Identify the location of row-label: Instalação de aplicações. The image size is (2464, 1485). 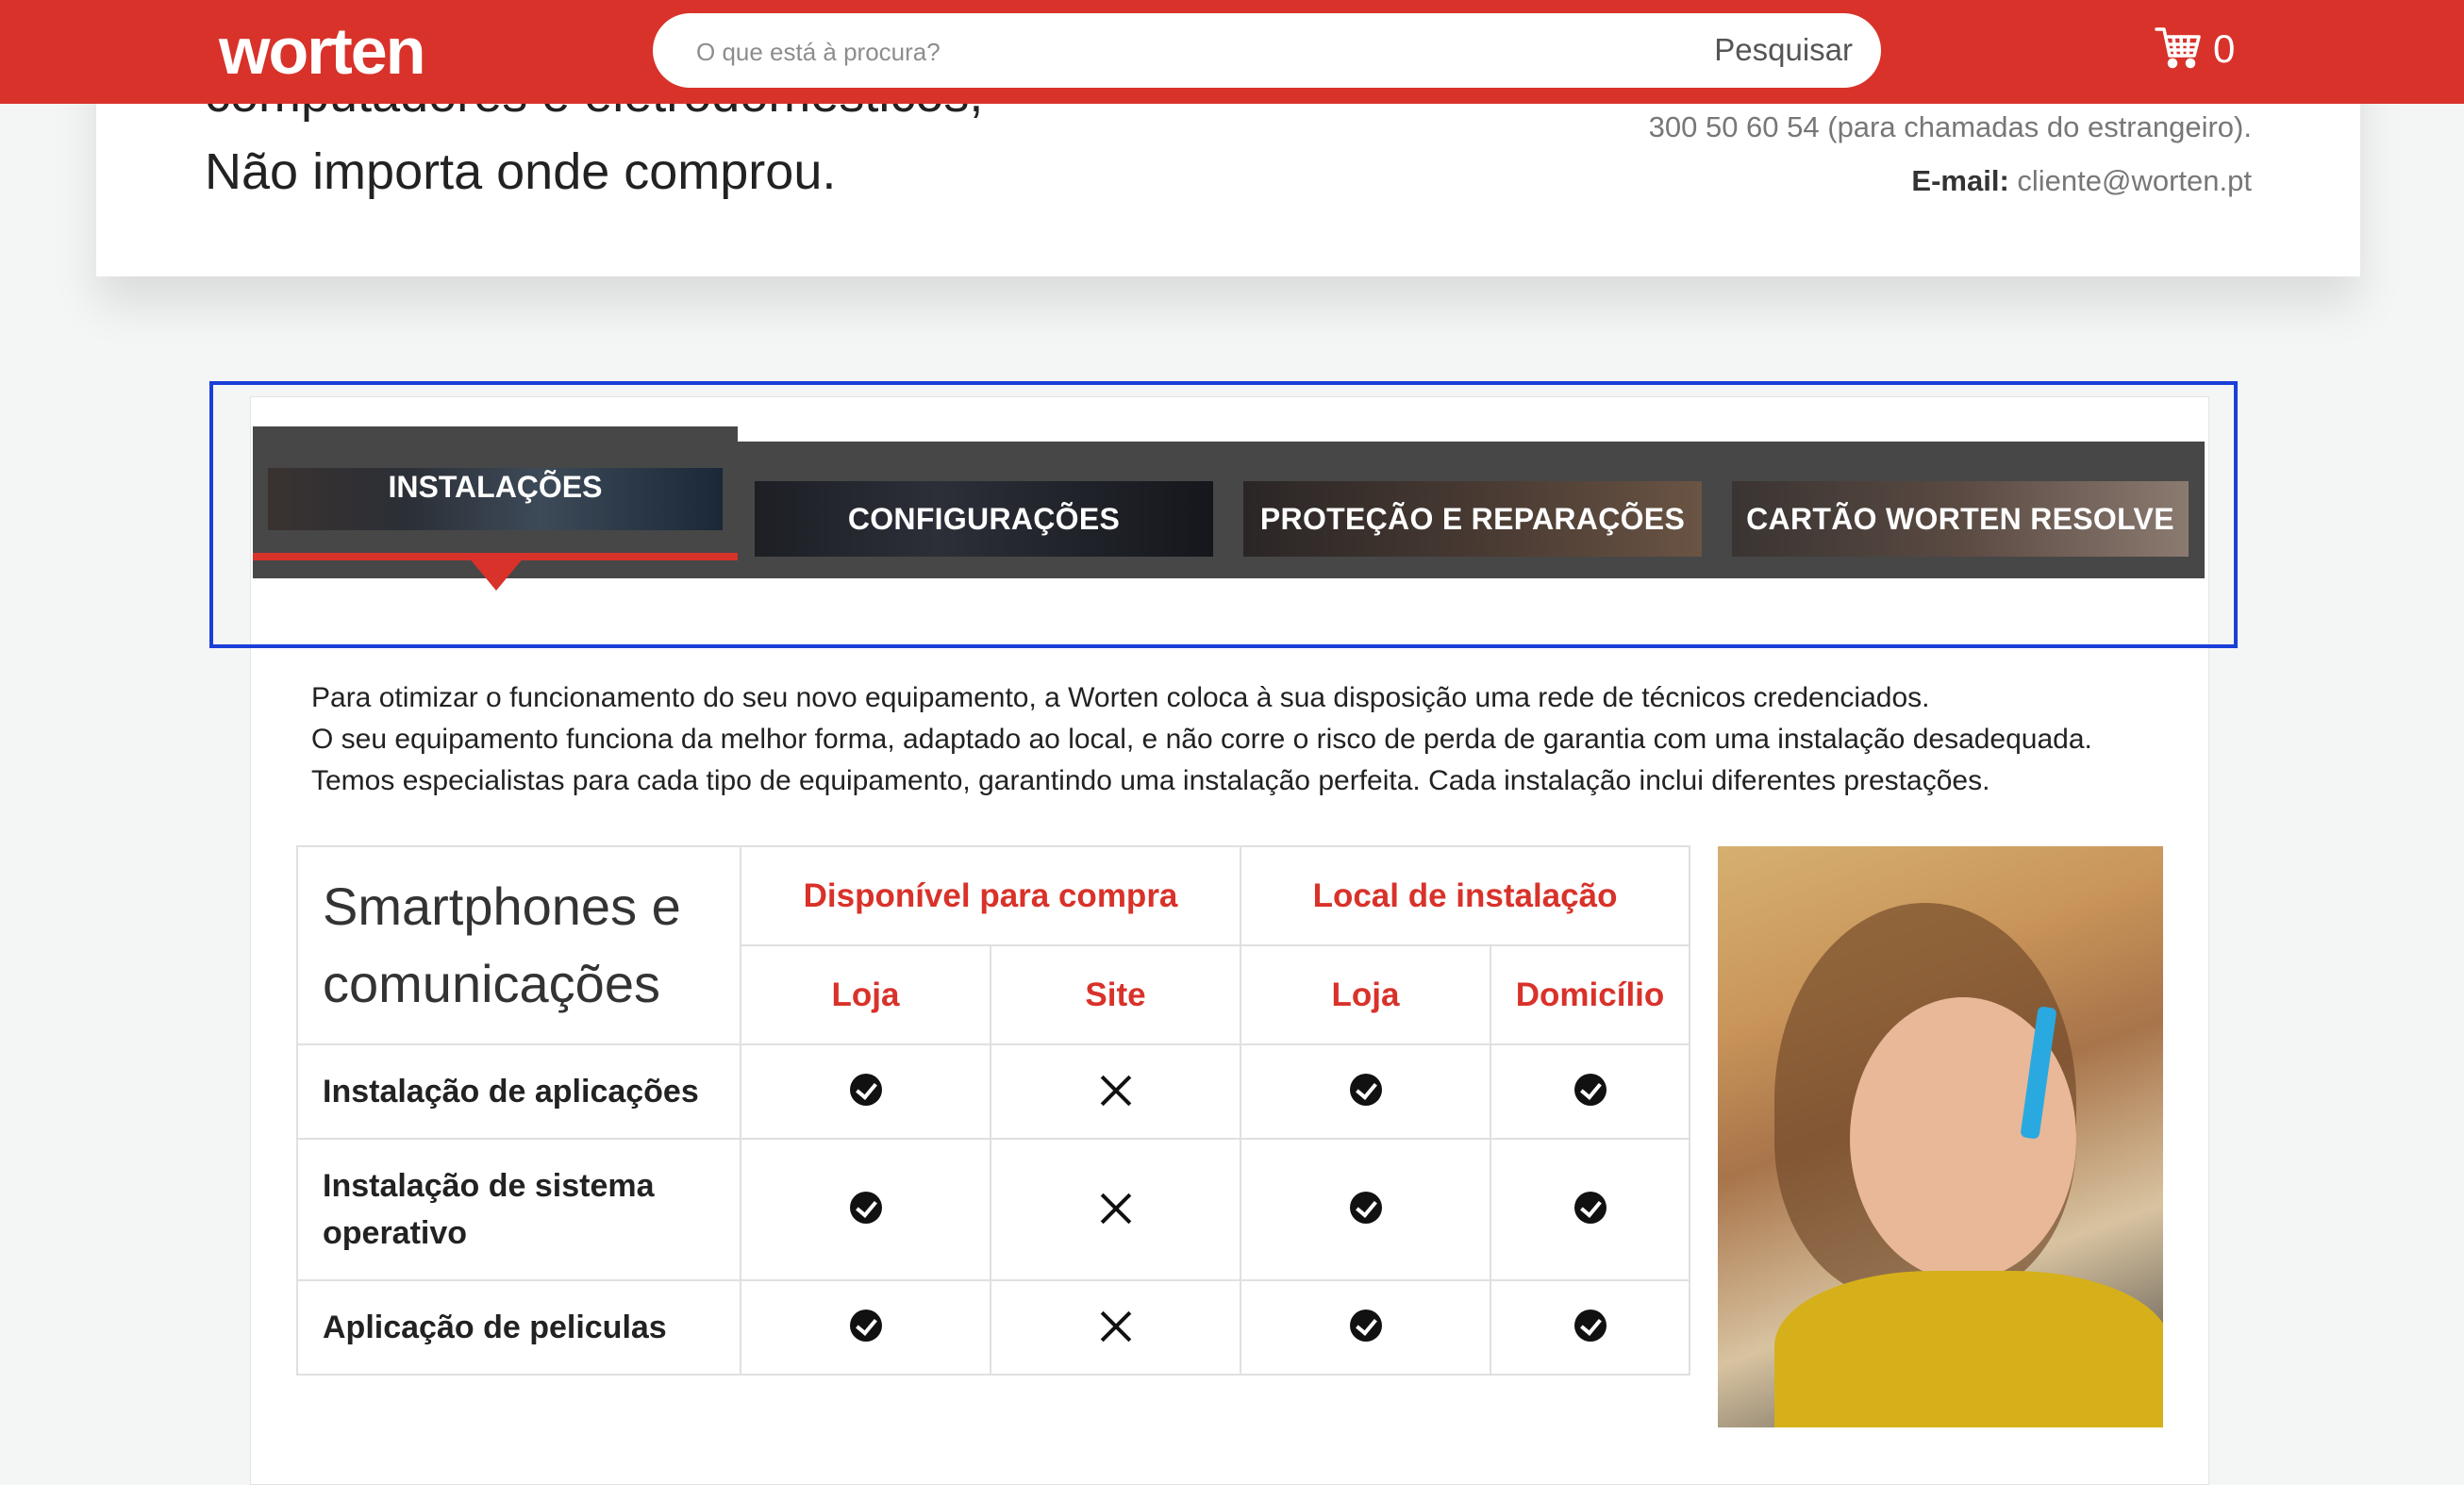
(518, 1091).